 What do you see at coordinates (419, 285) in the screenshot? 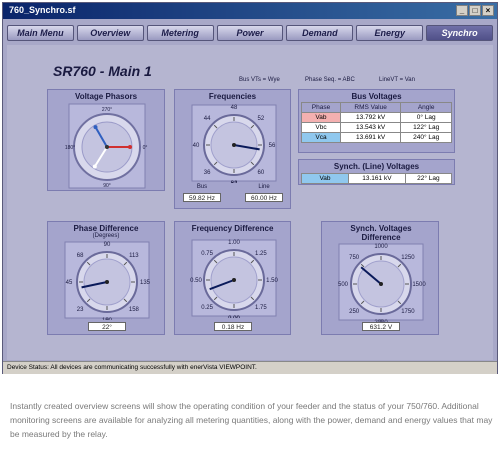
I see `gauge-tick-label: 1500` at bounding box center [419, 285].